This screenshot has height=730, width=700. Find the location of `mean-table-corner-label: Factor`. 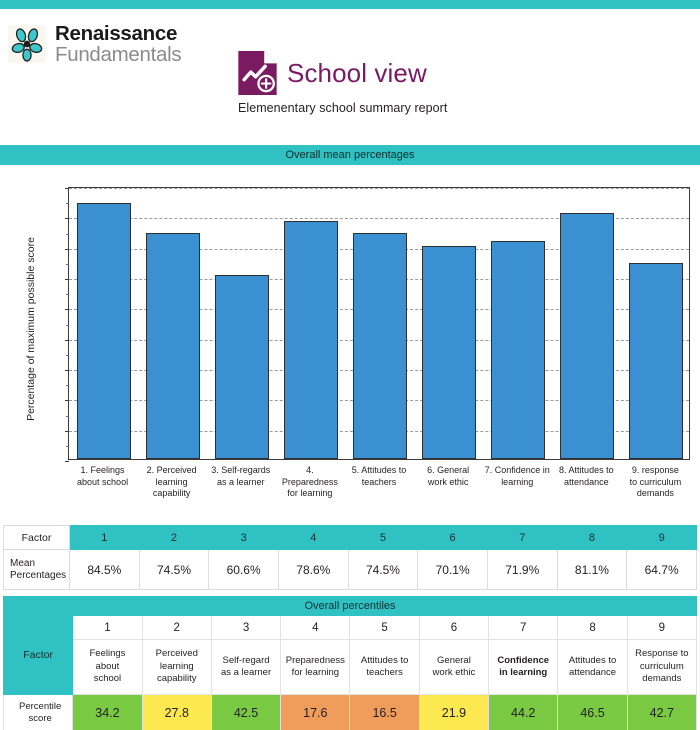

mean-table-corner-label: Factor is located at coordinates (36, 537).